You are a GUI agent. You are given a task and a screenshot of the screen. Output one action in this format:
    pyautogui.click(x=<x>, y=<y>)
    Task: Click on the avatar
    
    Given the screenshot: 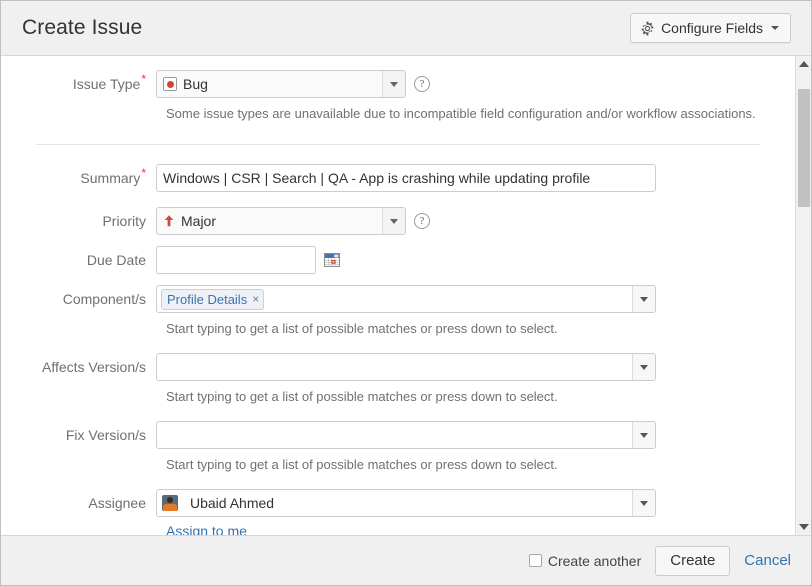 What is the action you would take?
    pyautogui.click(x=170, y=503)
    